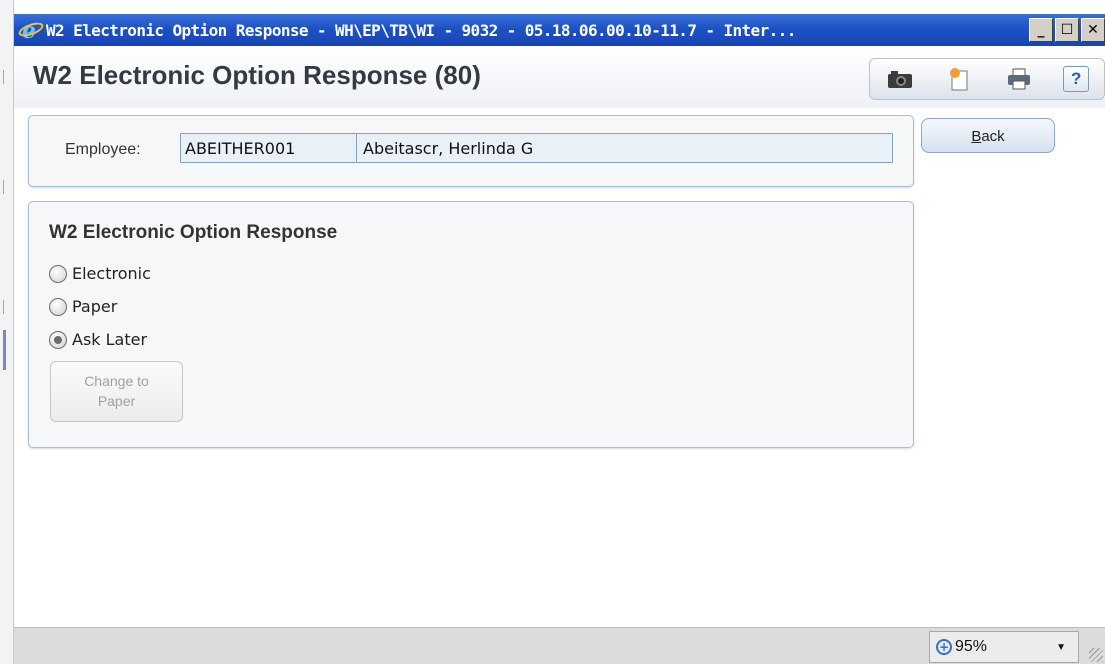 The image size is (1105, 664). What do you see at coordinates (1076, 79) in the screenshot?
I see `help-icon: ?` at bounding box center [1076, 79].